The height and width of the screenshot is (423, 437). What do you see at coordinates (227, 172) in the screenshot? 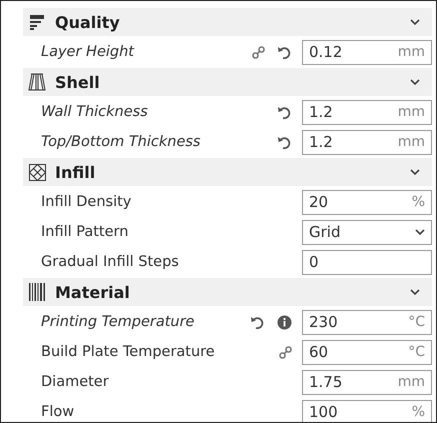
I see `section-header: Infill` at bounding box center [227, 172].